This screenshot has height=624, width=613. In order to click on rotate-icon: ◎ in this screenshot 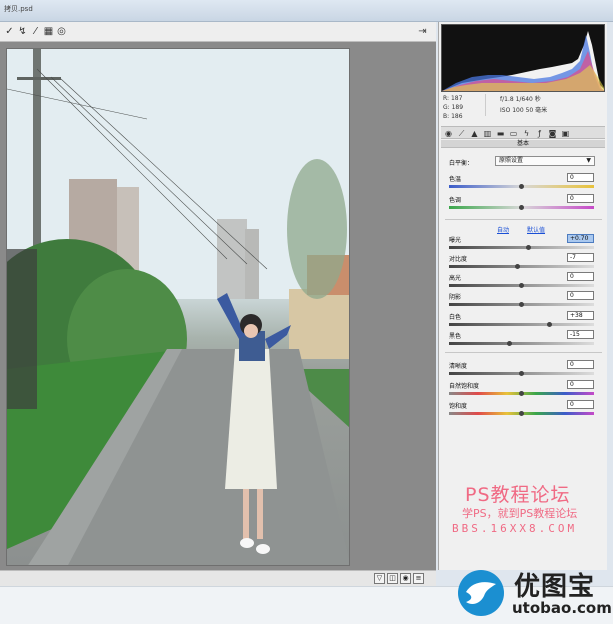, I will do `click(61, 31)`.